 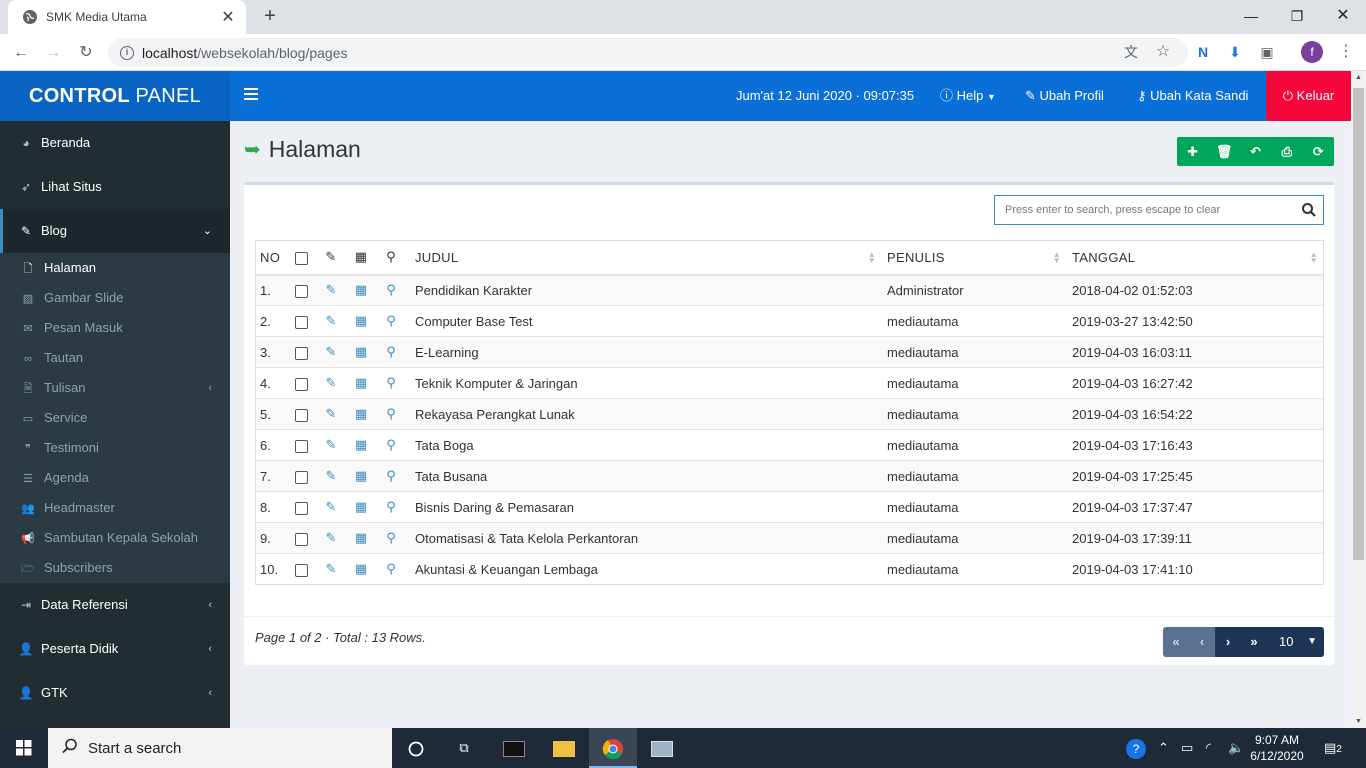 What do you see at coordinates (220, 748) in the screenshot?
I see `taskbar-search: Start a search` at bounding box center [220, 748].